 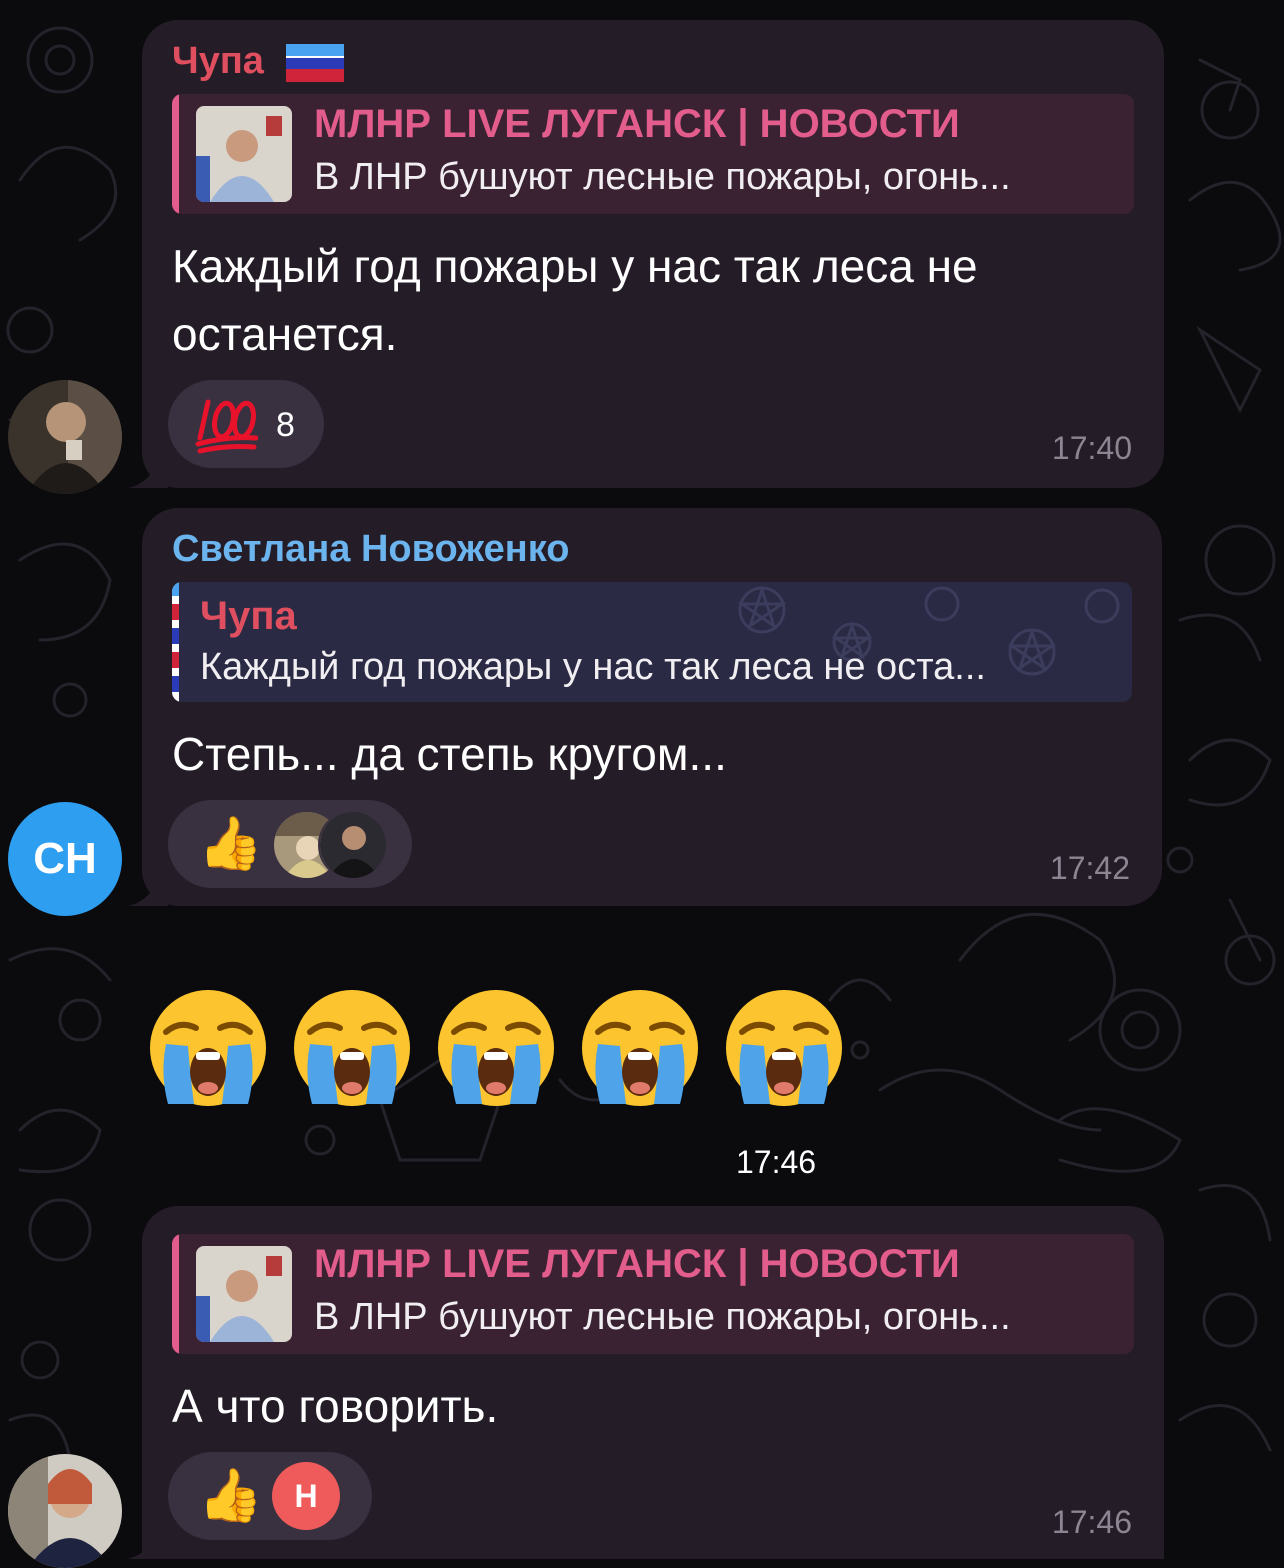 What do you see at coordinates (370, 549) in the screenshot?
I see `sender-name: Светлана Новоженко` at bounding box center [370, 549].